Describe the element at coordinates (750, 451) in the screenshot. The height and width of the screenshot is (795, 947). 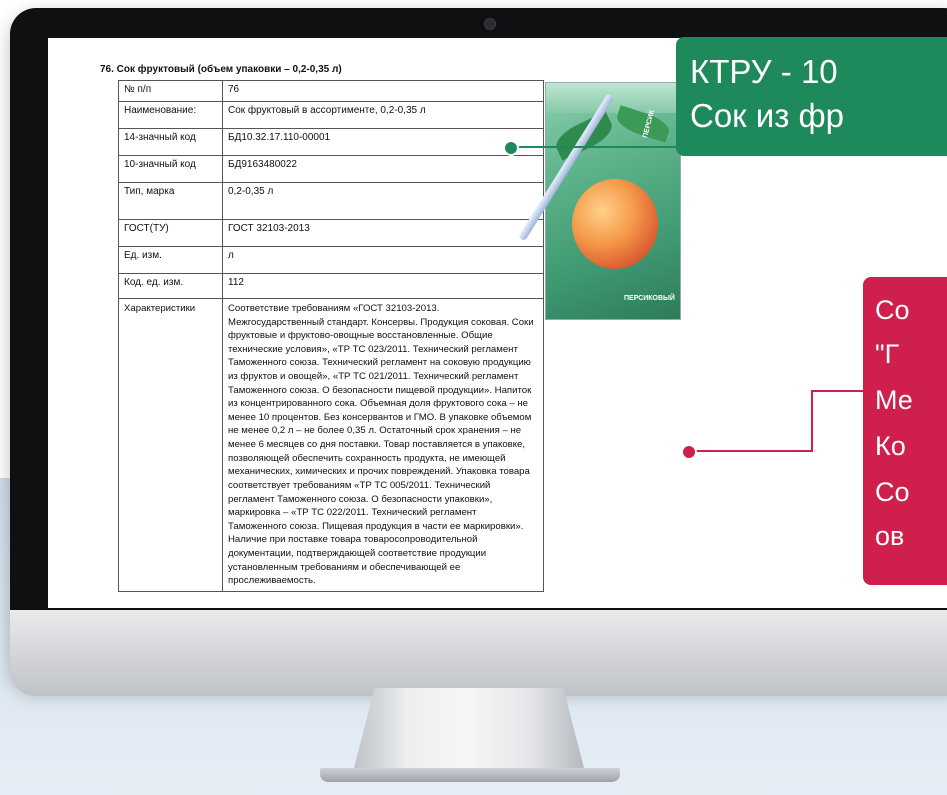
I see `connector-line-red` at that location.